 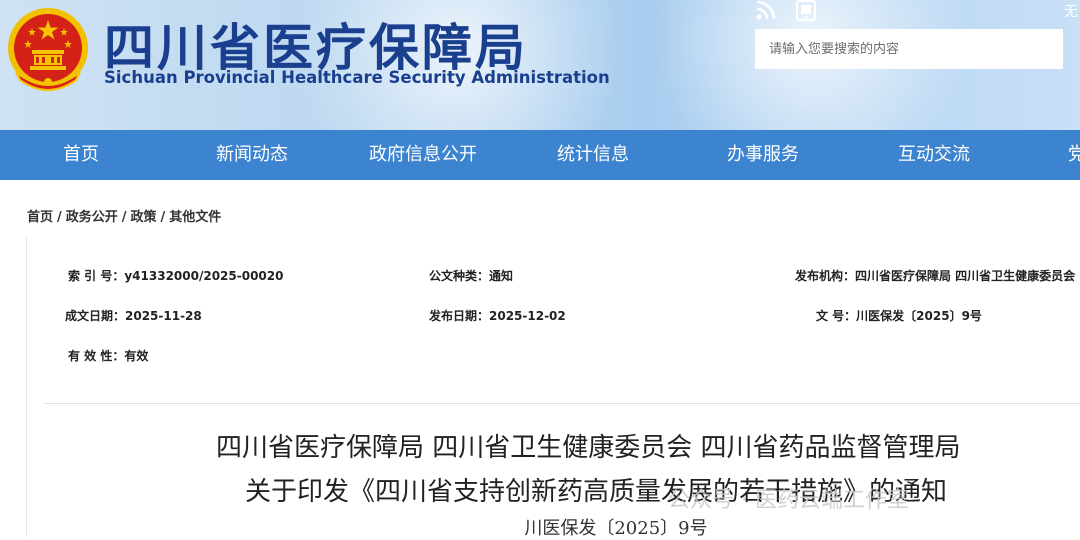 What do you see at coordinates (540, 155) in the screenshot?
I see `main-nav: 首页 新闻动态 政府信息公开 统计信息 办事服务 互动交流 党` at bounding box center [540, 155].